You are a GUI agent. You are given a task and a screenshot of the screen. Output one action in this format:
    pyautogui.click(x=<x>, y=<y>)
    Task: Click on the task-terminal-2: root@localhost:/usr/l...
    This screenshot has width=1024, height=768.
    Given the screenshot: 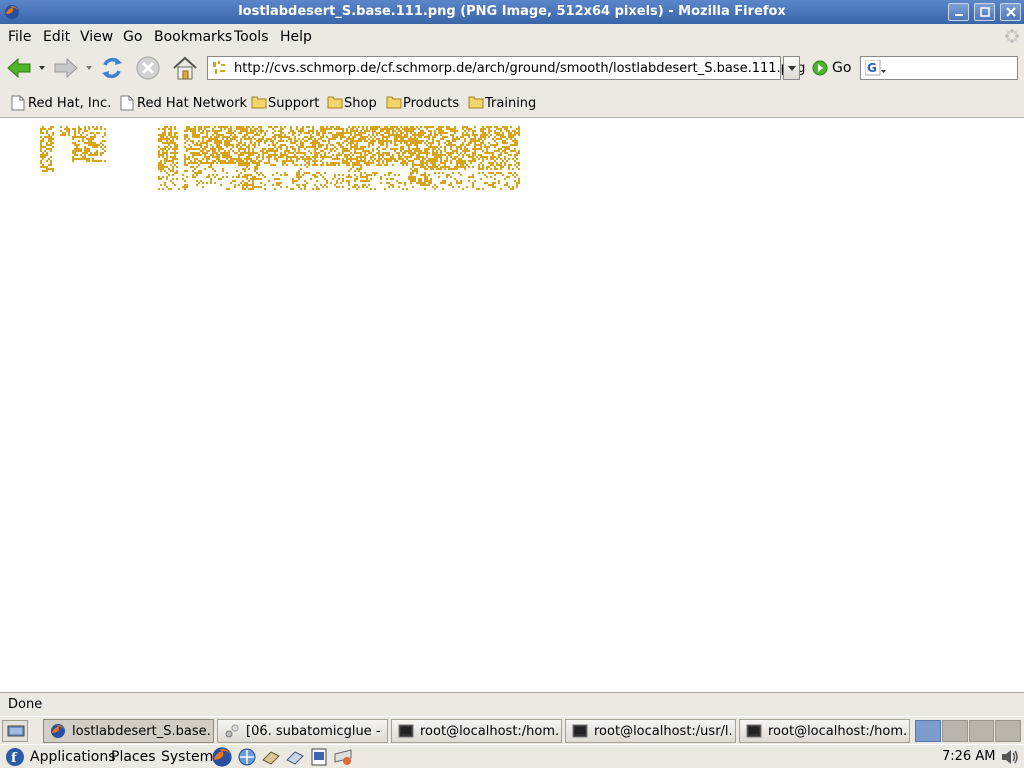 What is the action you would take?
    pyautogui.click(x=650, y=731)
    